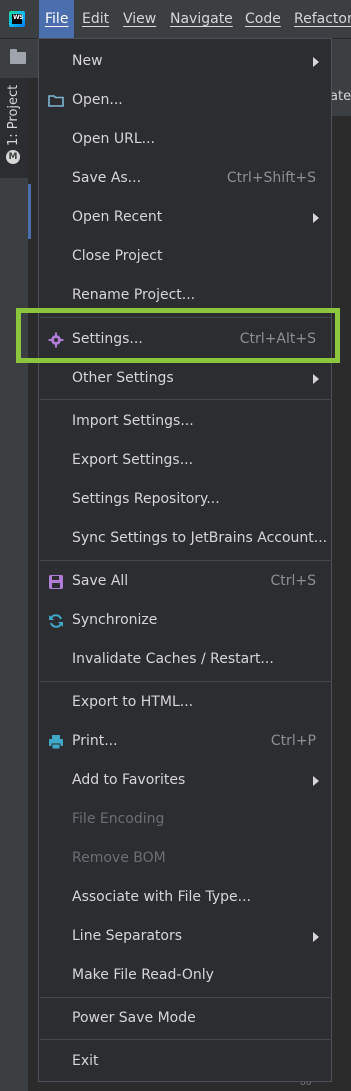  What do you see at coordinates (56, 101) in the screenshot?
I see `folder-open-icon` at bounding box center [56, 101].